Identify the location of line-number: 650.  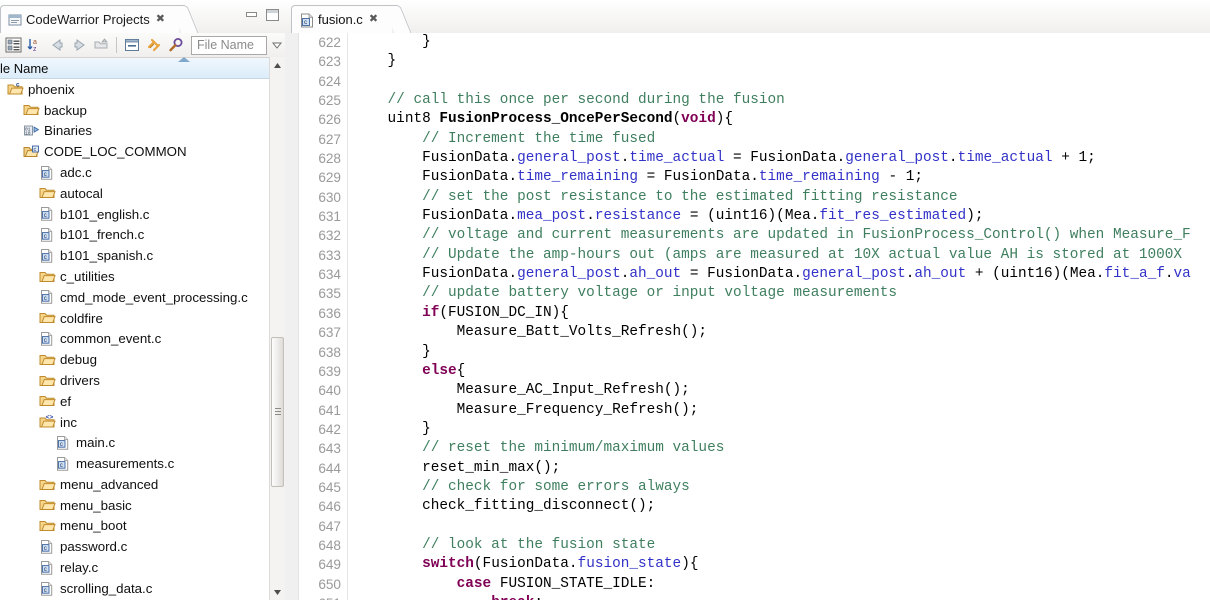
(329, 584).